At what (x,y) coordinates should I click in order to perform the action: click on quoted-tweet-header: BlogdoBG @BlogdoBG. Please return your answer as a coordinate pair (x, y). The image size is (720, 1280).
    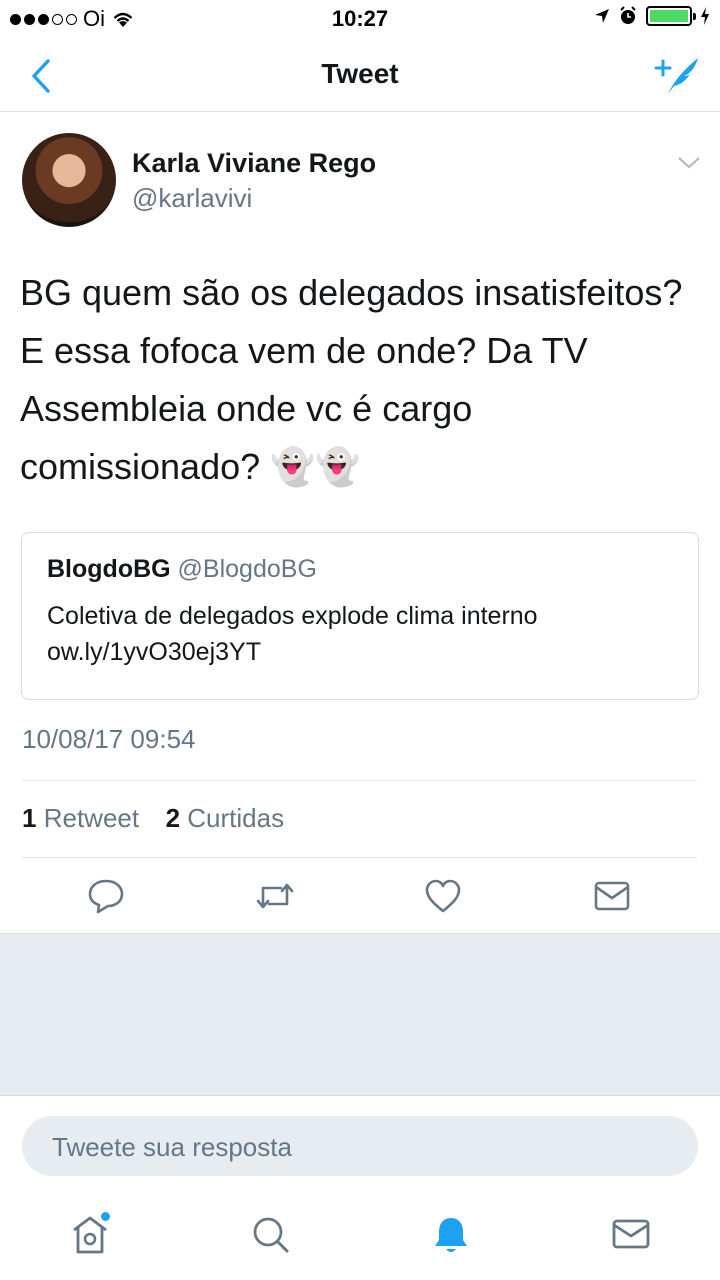
    Looking at the image, I should click on (182, 569).